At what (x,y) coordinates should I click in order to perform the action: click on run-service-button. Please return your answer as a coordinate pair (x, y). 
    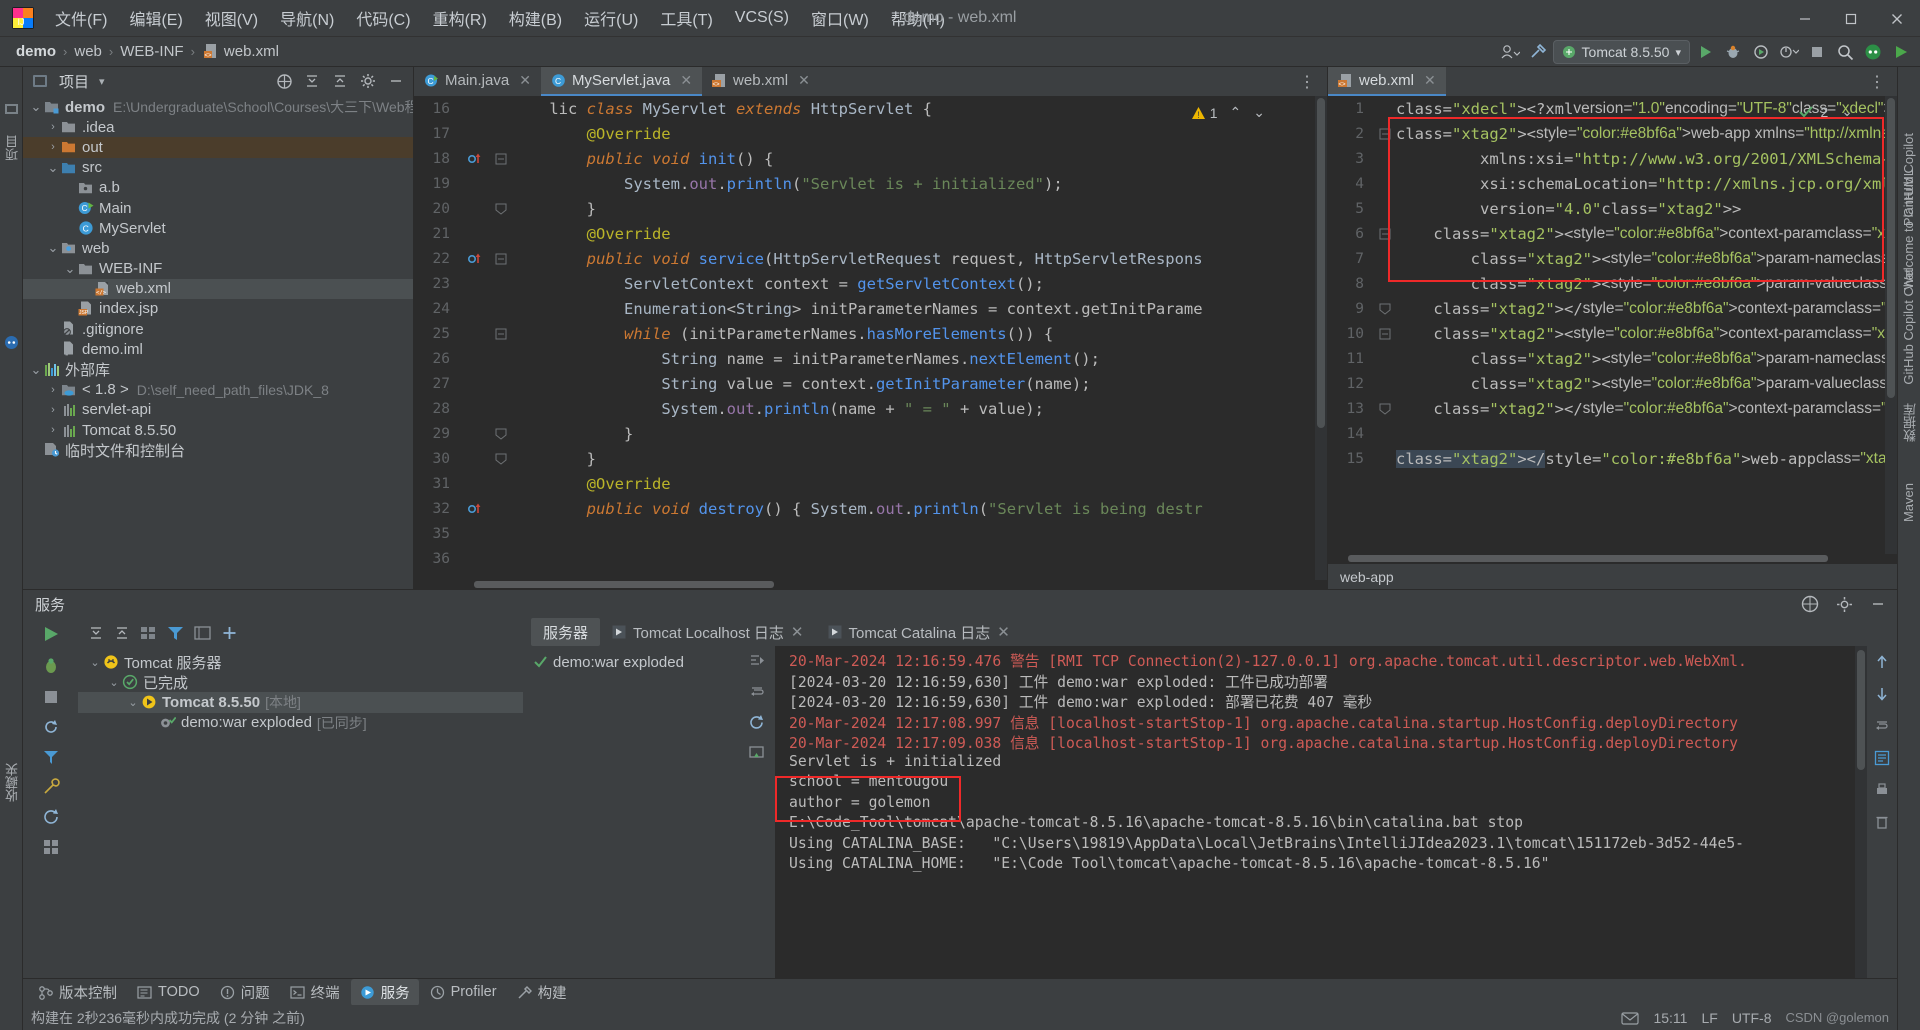
    Looking at the image, I should click on (51, 634).